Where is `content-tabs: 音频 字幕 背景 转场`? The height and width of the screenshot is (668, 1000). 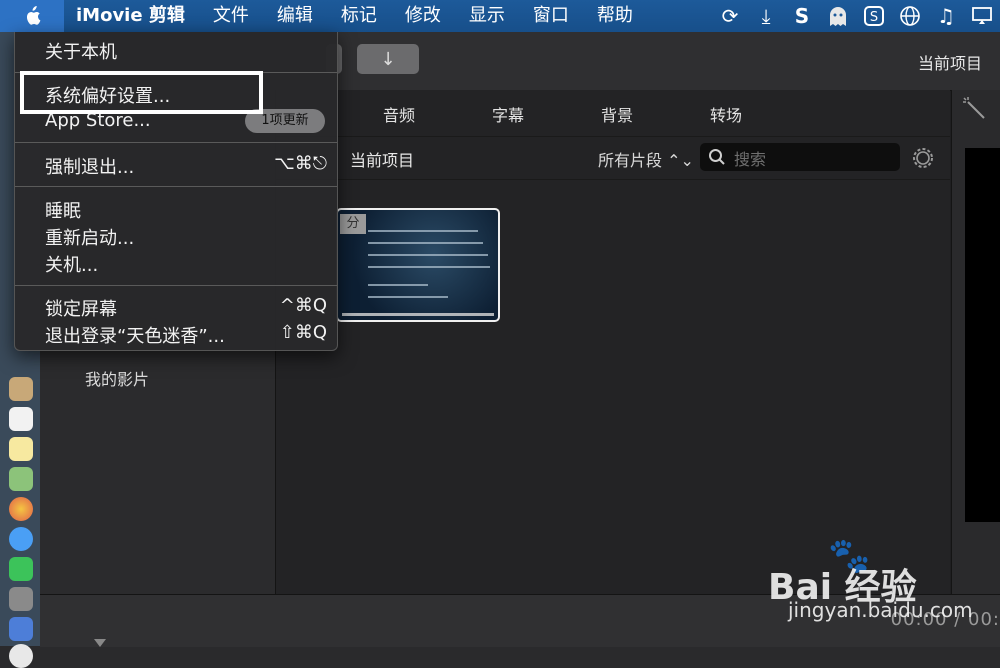 content-tabs: 音频 字幕 背景 转场 is located at coordinates (613, 113).